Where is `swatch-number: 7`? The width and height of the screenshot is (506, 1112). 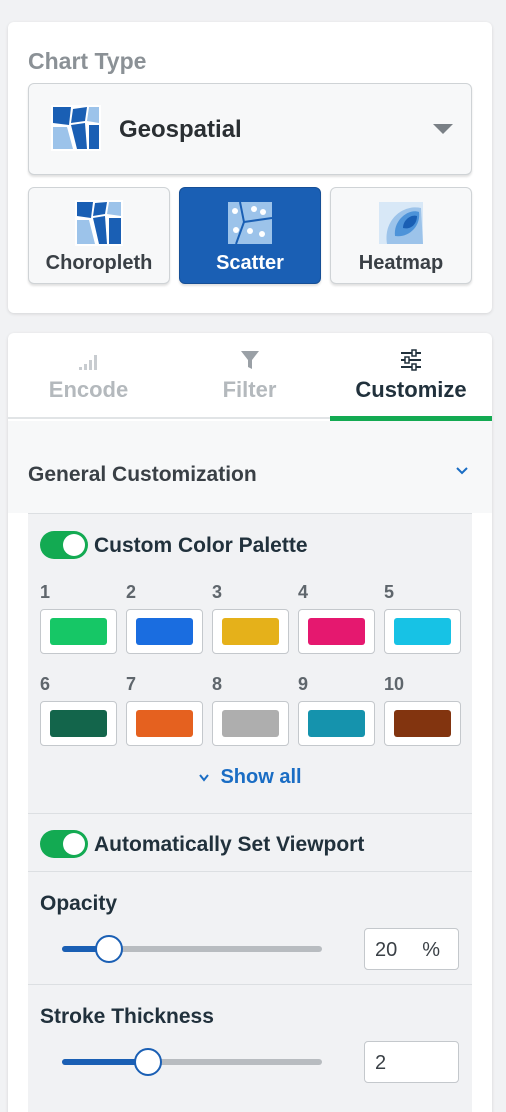 swatch-number: 7 is located at coordinates (131, 684).